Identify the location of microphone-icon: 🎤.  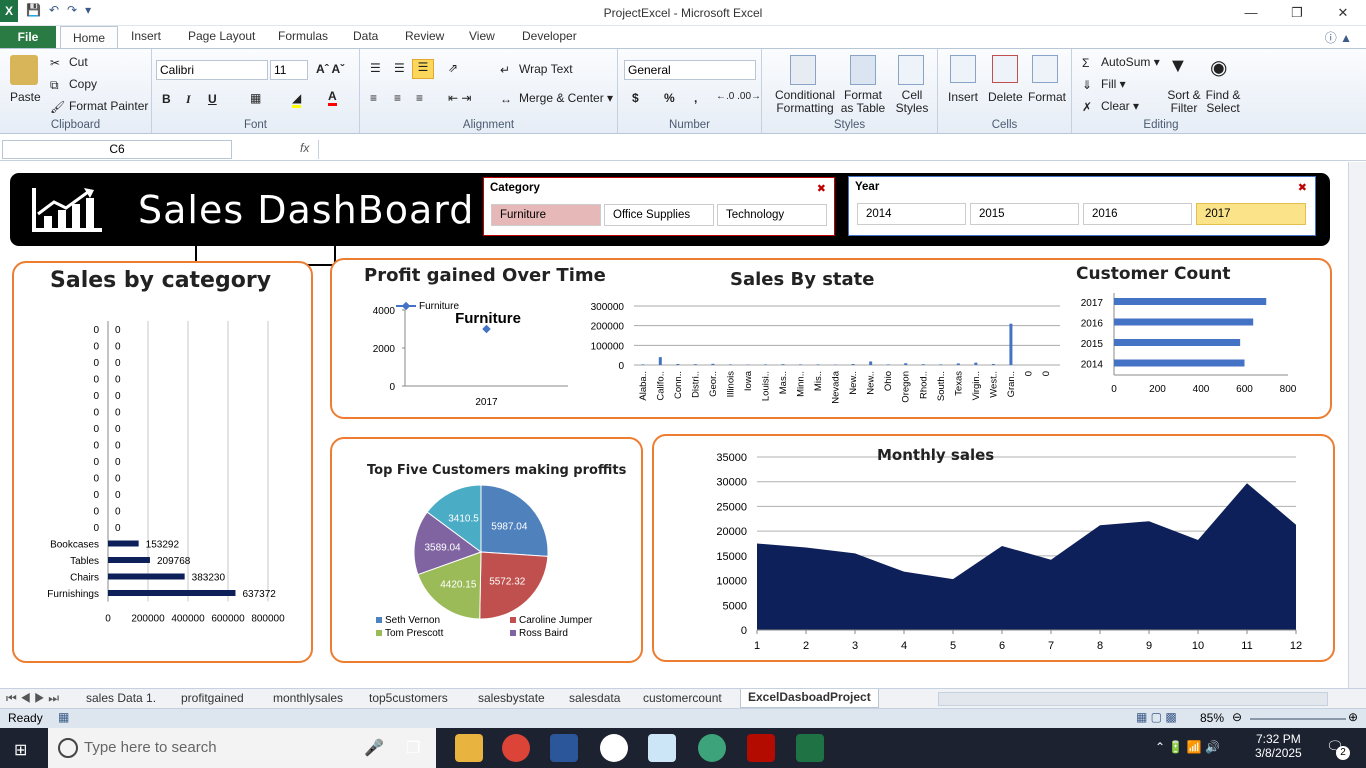
(374, 748).